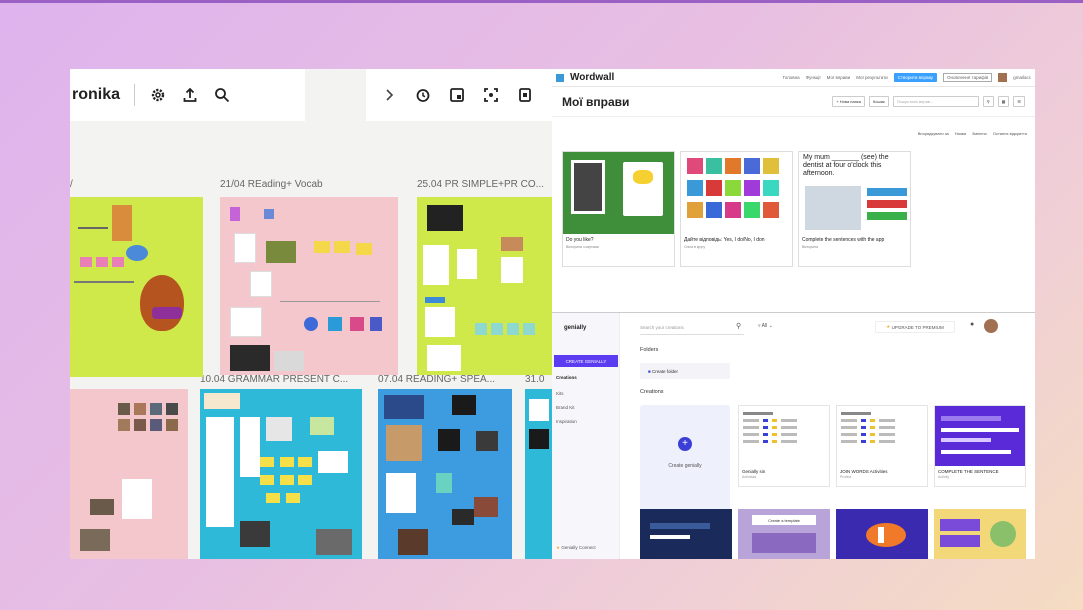  Describe the element at coordinates (843, 240) in the screenshot. I see `activity-title: Complete the sentences with the app` at that location.